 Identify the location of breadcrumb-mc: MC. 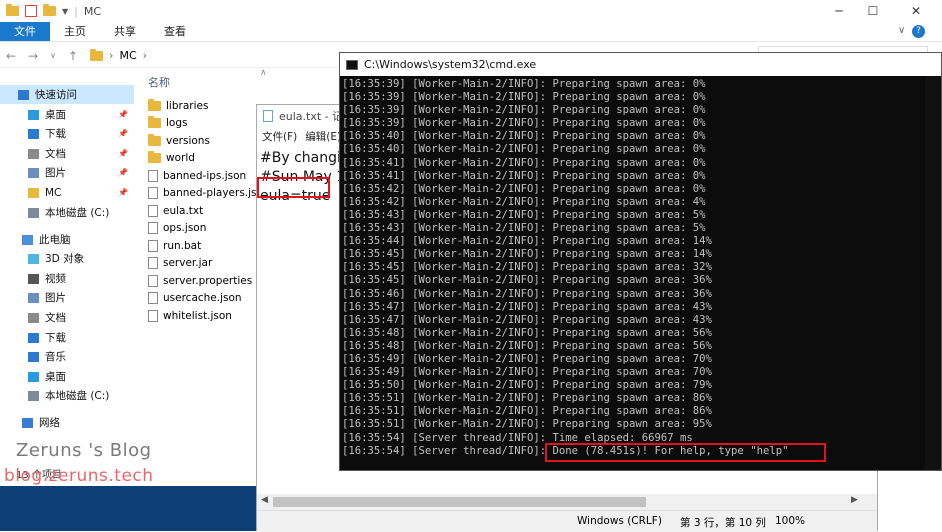
(127, 55).